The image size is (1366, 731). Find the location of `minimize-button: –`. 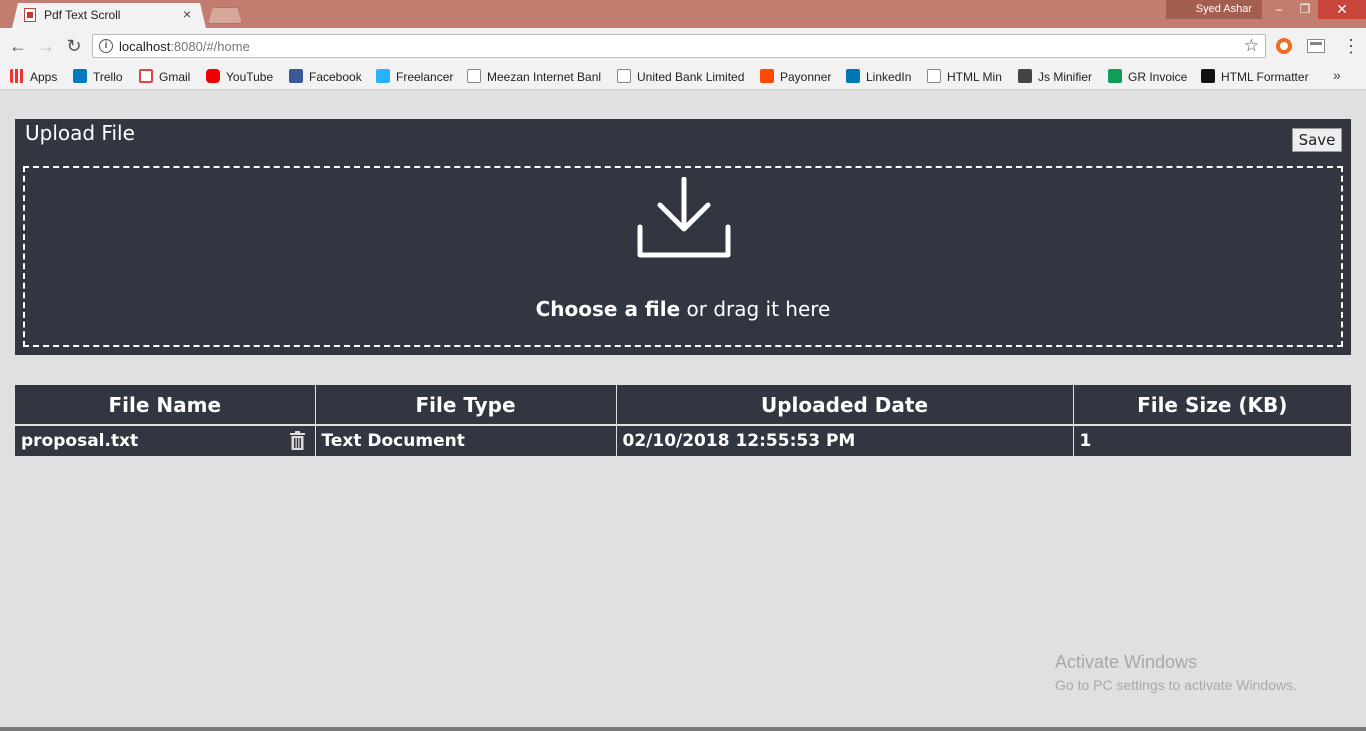

minimize-button: – is located at coordinates (1279, 9).